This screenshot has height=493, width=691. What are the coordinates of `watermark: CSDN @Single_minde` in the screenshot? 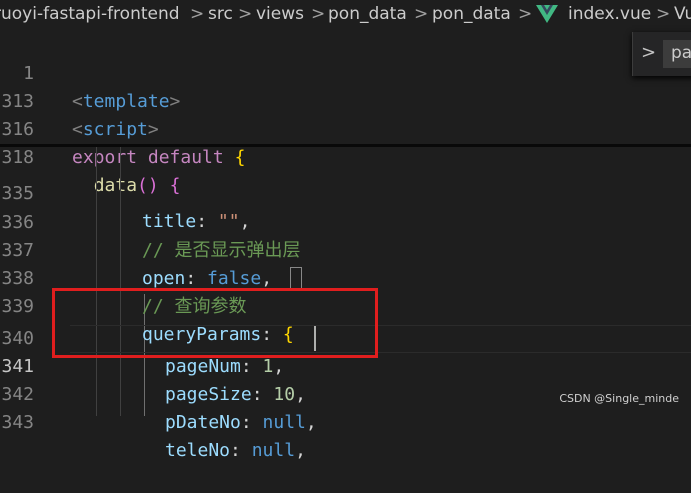 It's located at (619, 398).